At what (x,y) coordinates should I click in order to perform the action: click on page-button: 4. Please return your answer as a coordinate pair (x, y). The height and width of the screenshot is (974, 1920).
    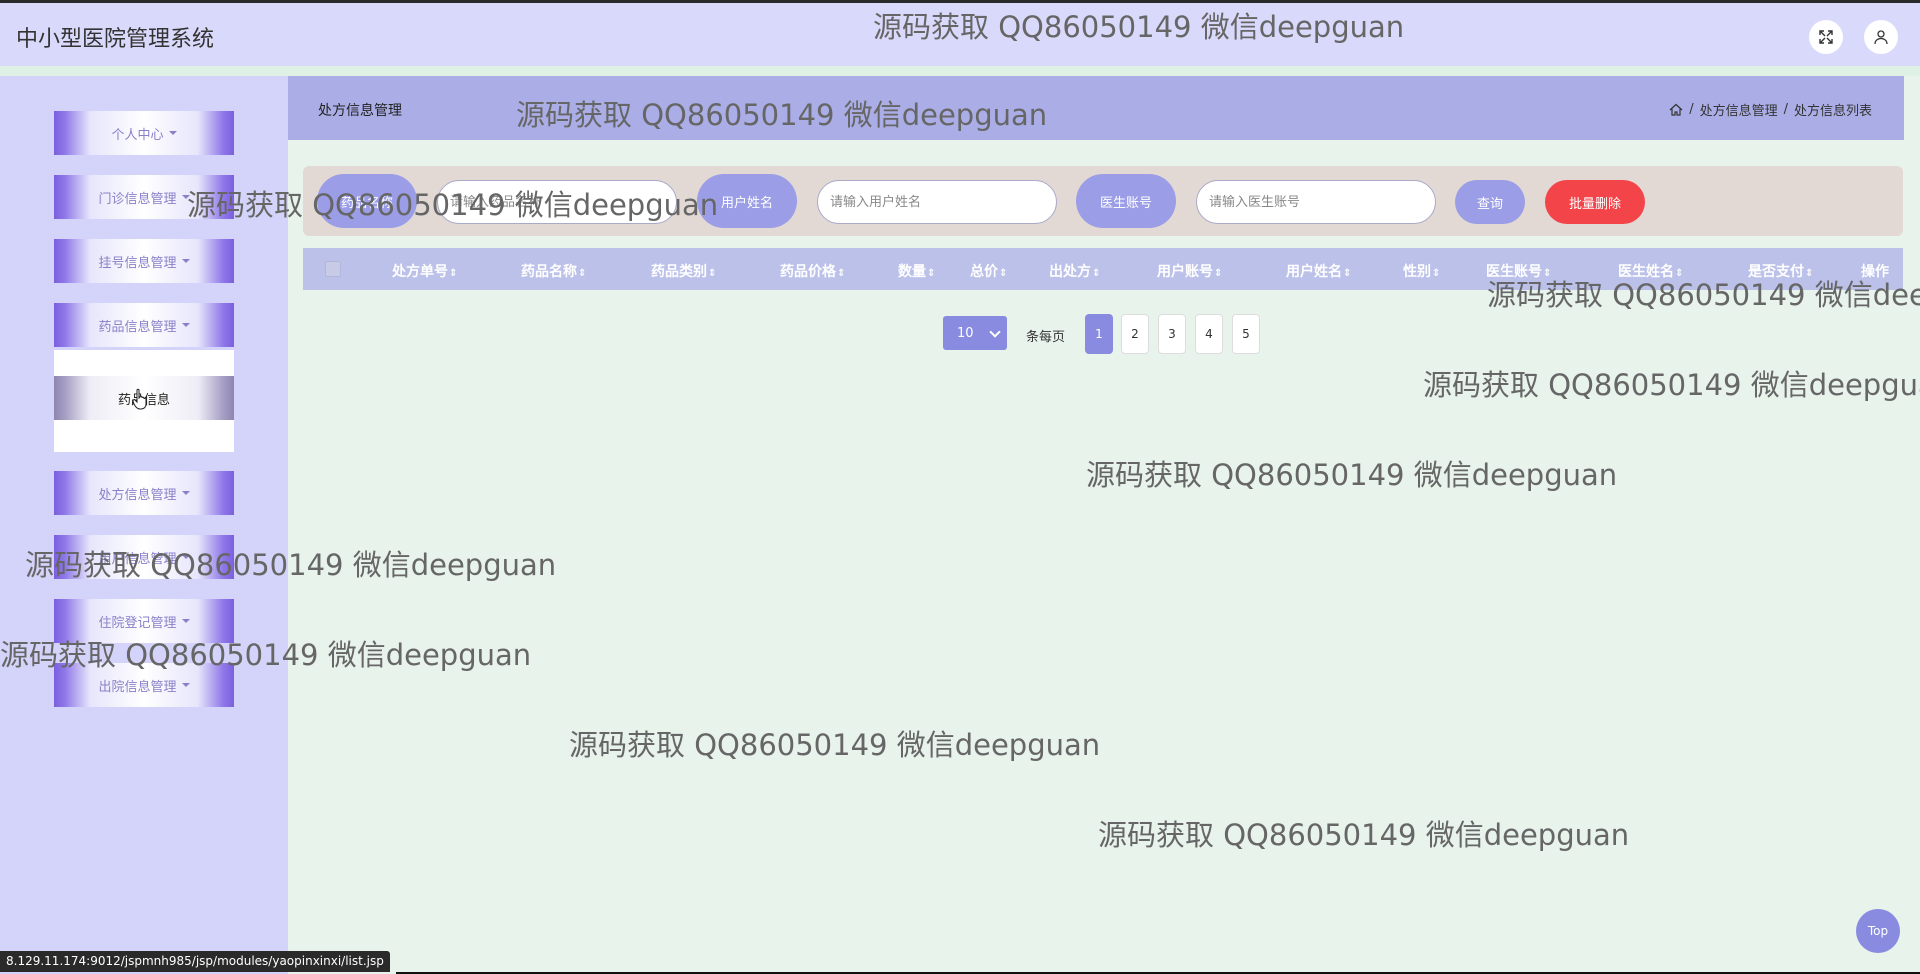
    Looking at the image, I should click on (1209, 334).